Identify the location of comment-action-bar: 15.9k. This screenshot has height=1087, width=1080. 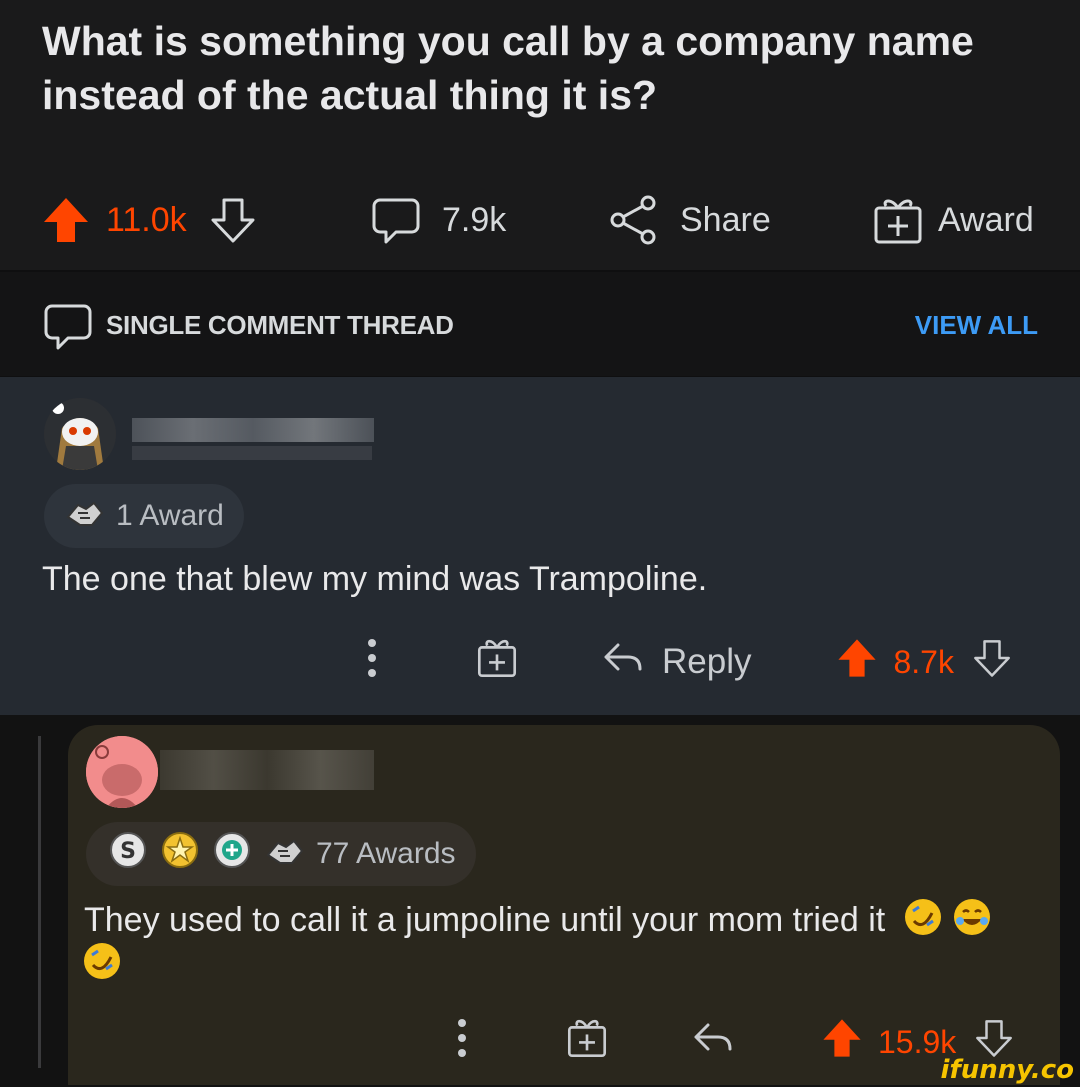
(727, 1042).